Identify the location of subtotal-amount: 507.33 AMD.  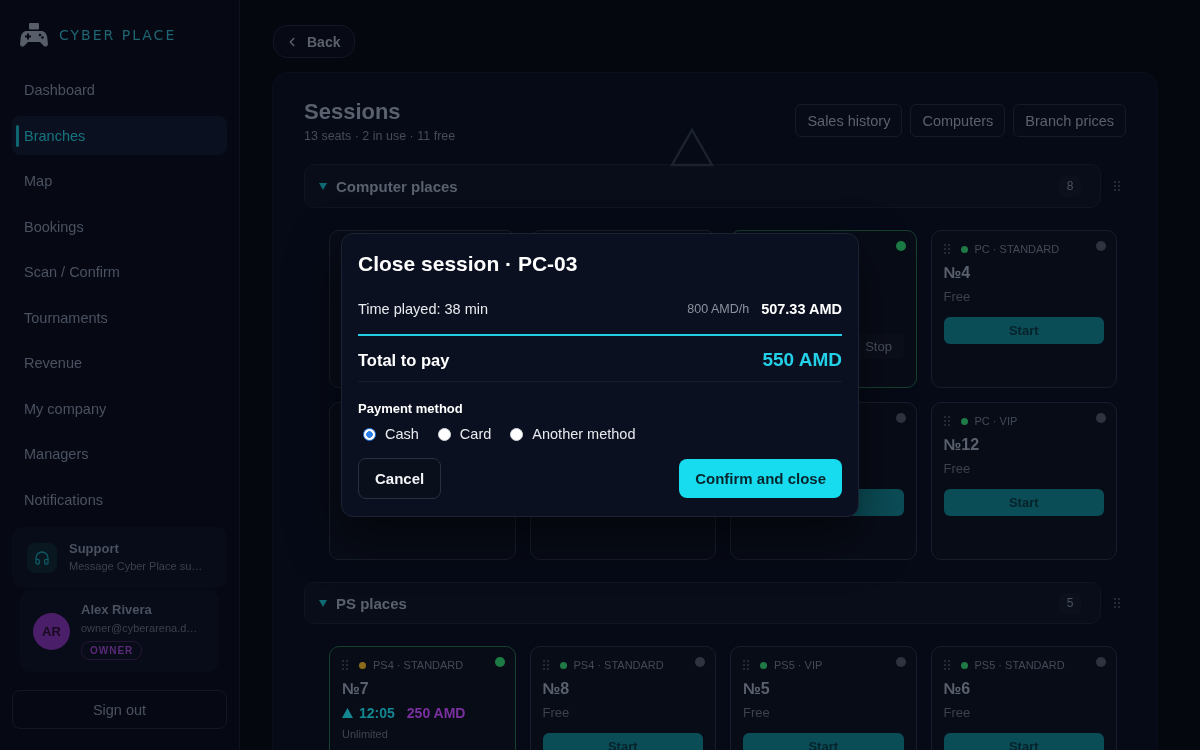
(801, 309).